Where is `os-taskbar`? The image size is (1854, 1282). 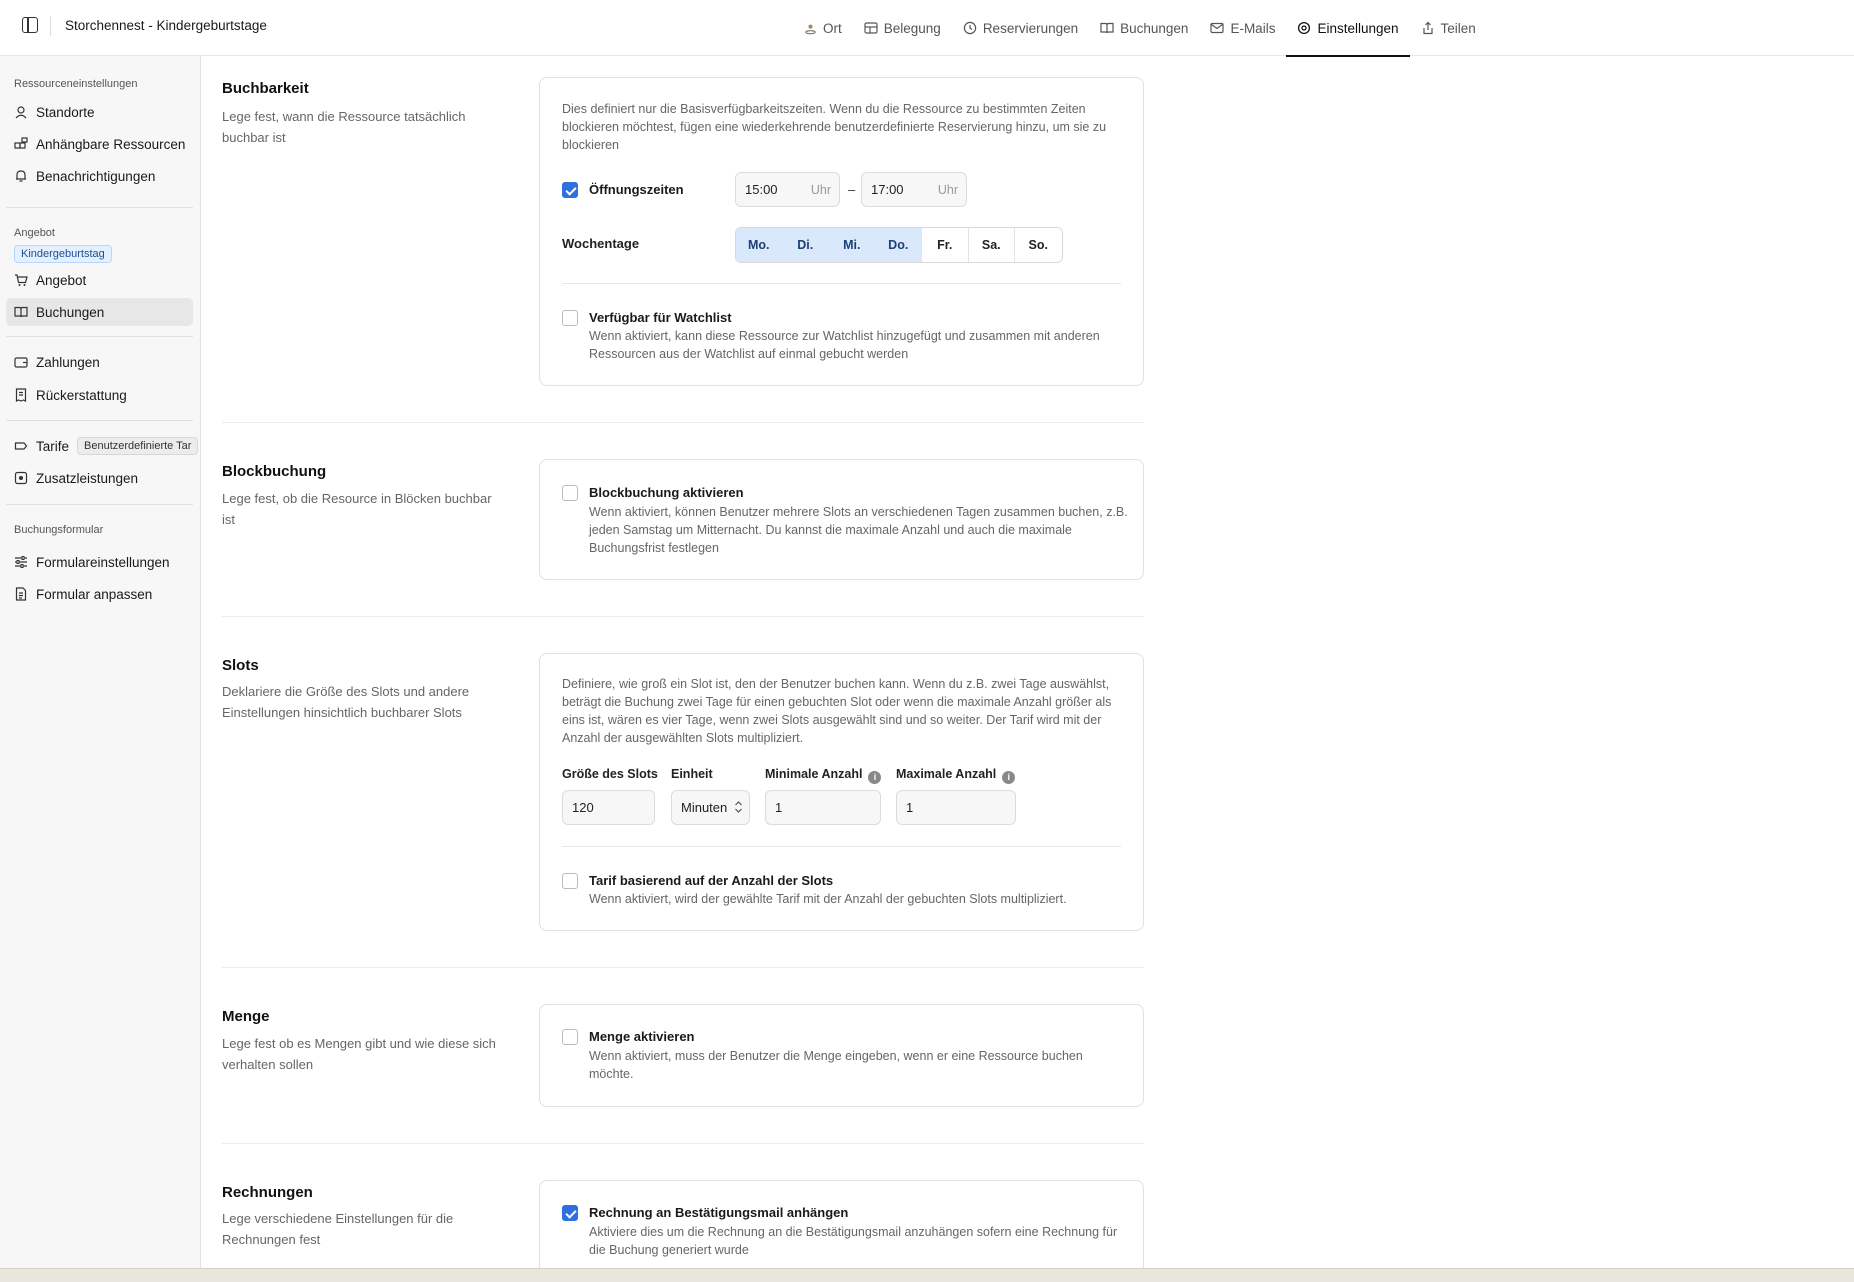 os-taskbar is located at coordinates (927, 1275).